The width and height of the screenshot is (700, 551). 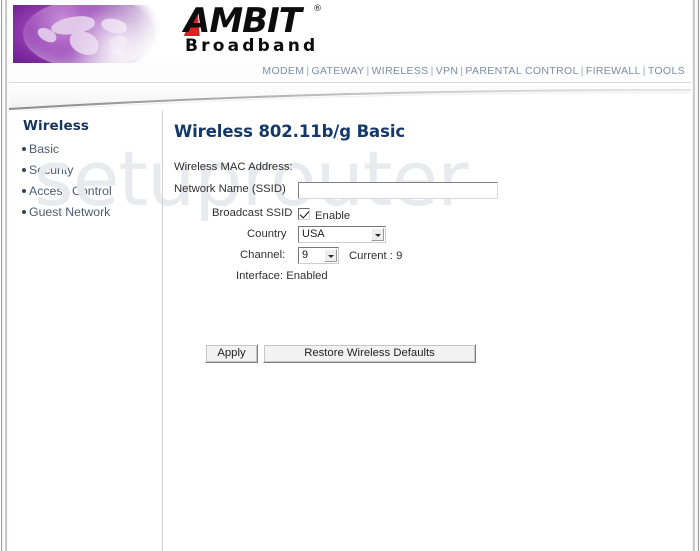 I want to click on brand-name: AMBIT, so click(x=243, y=21).